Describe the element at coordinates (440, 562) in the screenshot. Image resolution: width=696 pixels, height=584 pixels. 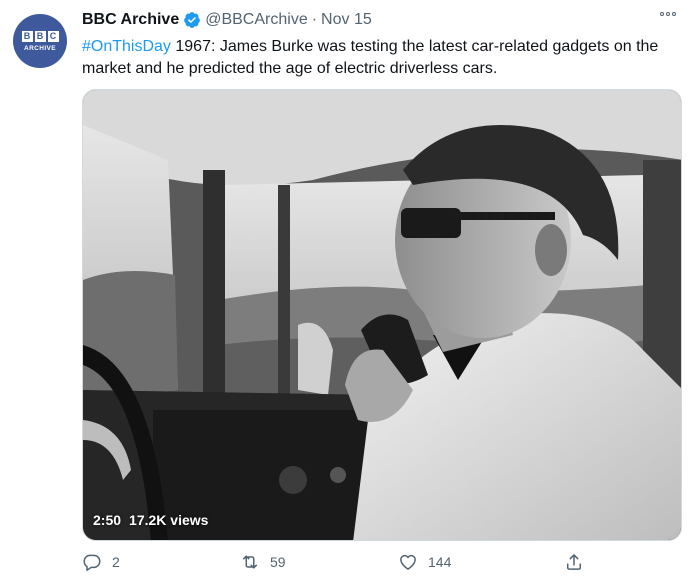
I see `like-count: 144` at that location.